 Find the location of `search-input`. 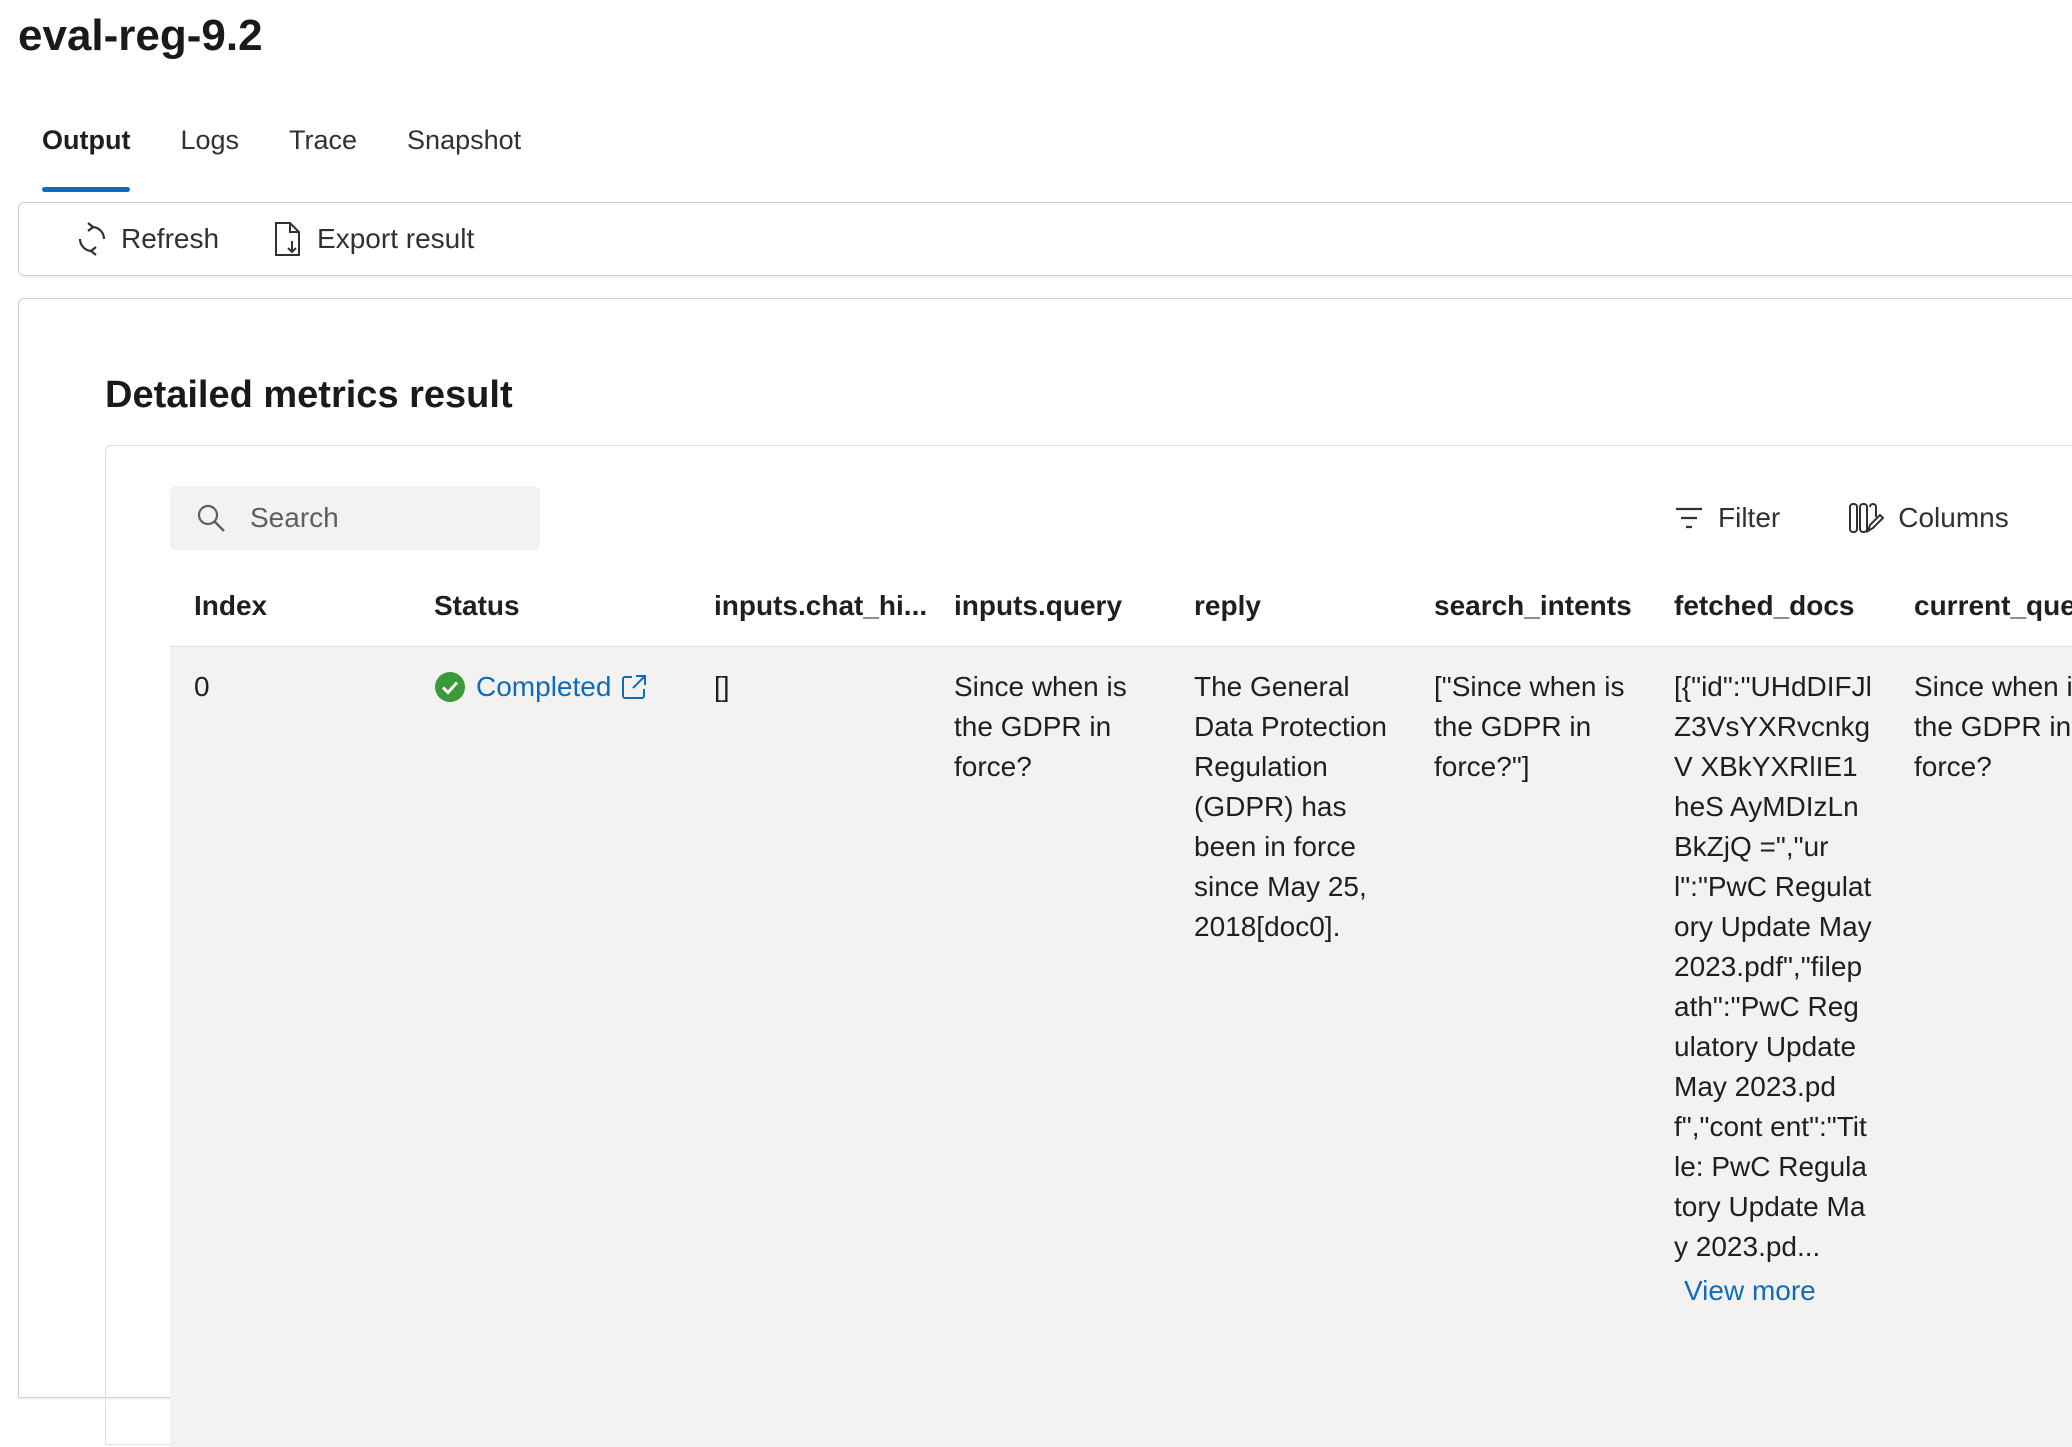

search-input is located at coordinates (380, 518).